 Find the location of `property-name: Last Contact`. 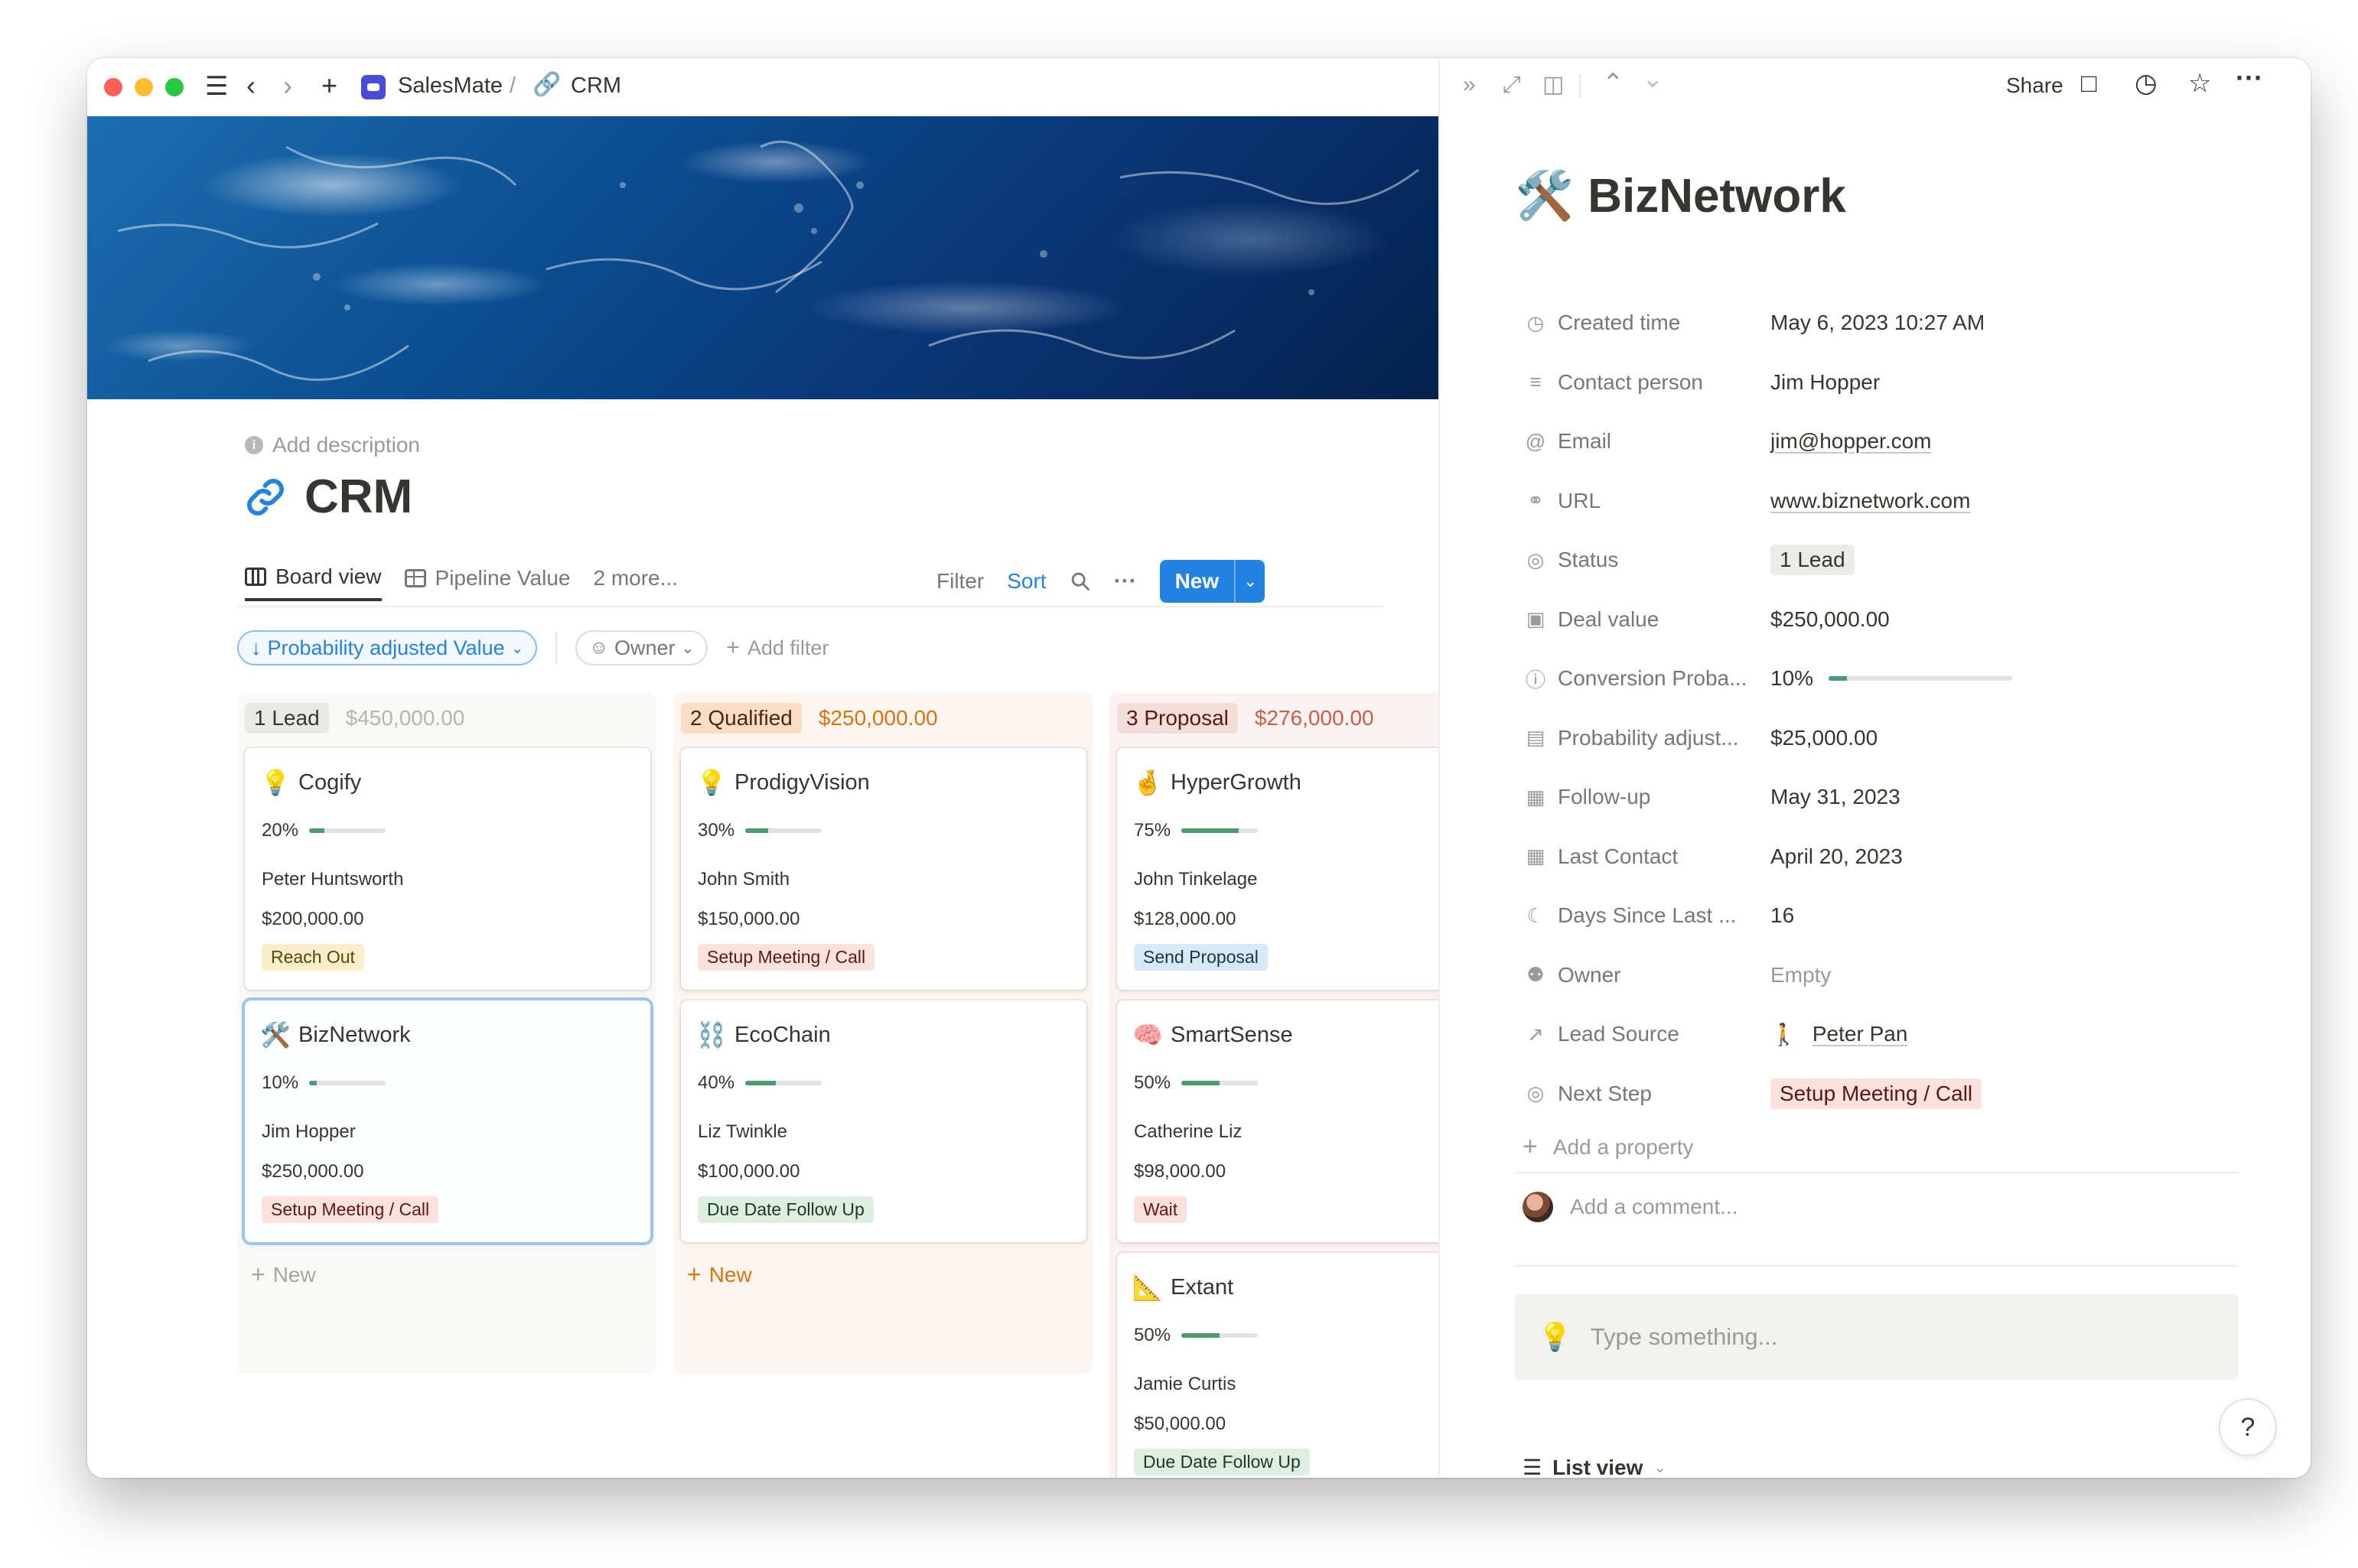

property-name: Last Contact is located at coordinates (1618, 856).